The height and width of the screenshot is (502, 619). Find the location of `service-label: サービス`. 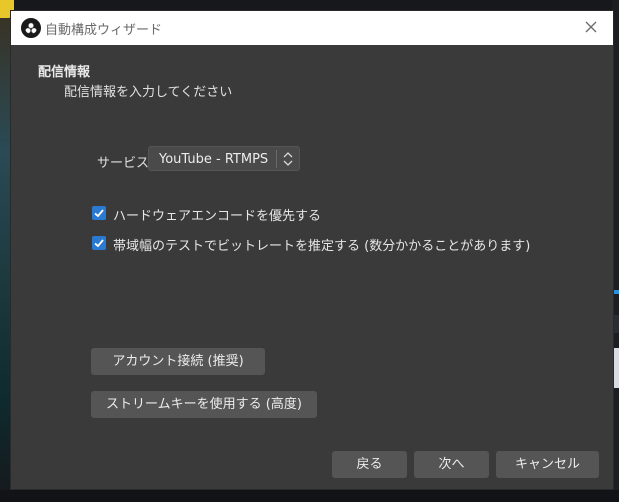

service-label: サービス is located at coordinates (123, 163).